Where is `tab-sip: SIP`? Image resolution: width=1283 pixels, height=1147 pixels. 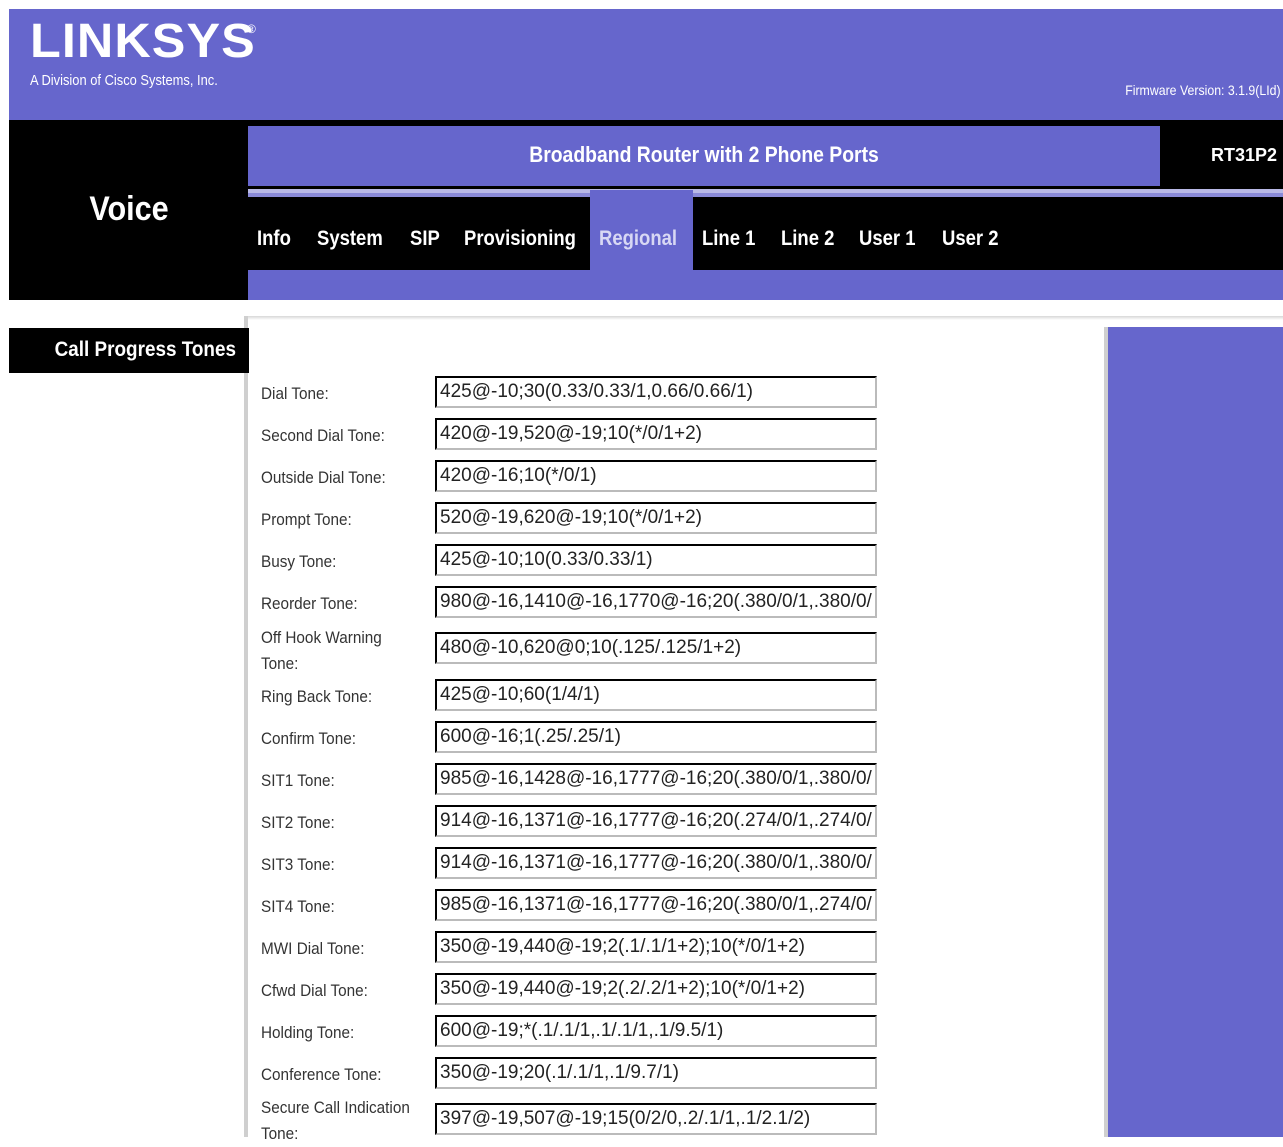 tab-sip: SIP is located at coordinates (425, 239).